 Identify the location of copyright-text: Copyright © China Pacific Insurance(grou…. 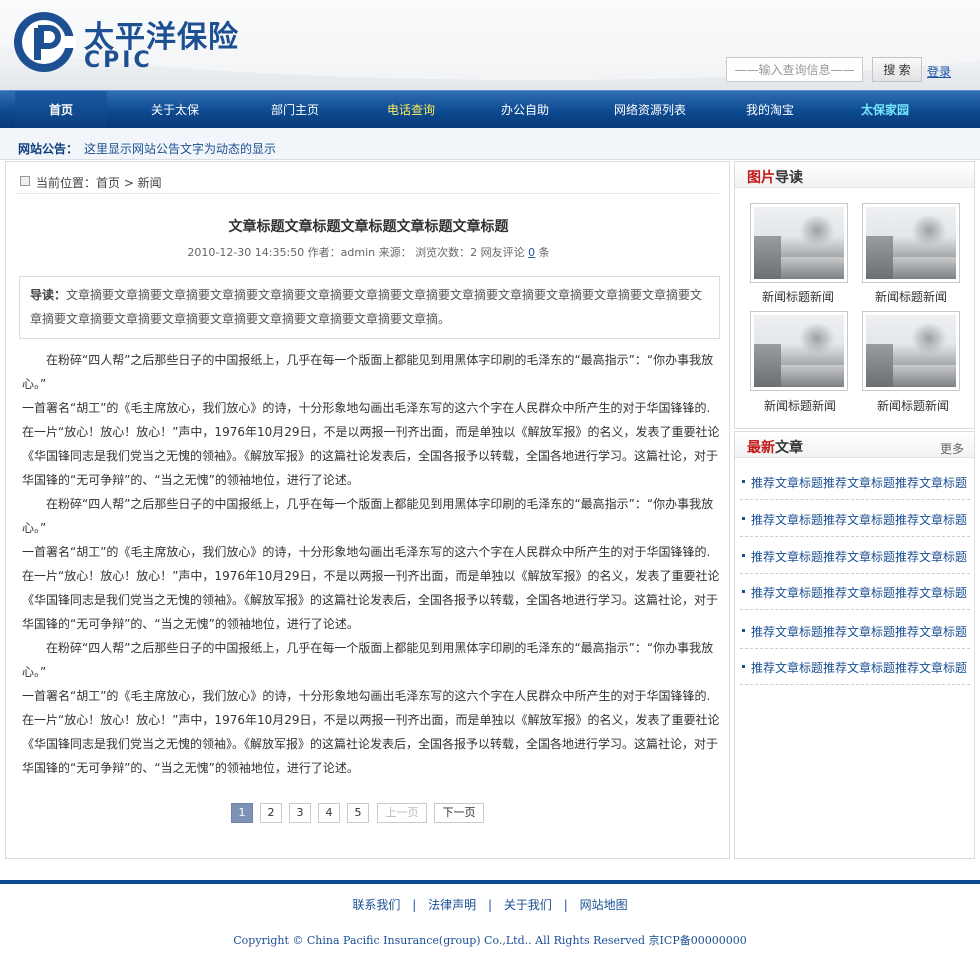
(490, 940).